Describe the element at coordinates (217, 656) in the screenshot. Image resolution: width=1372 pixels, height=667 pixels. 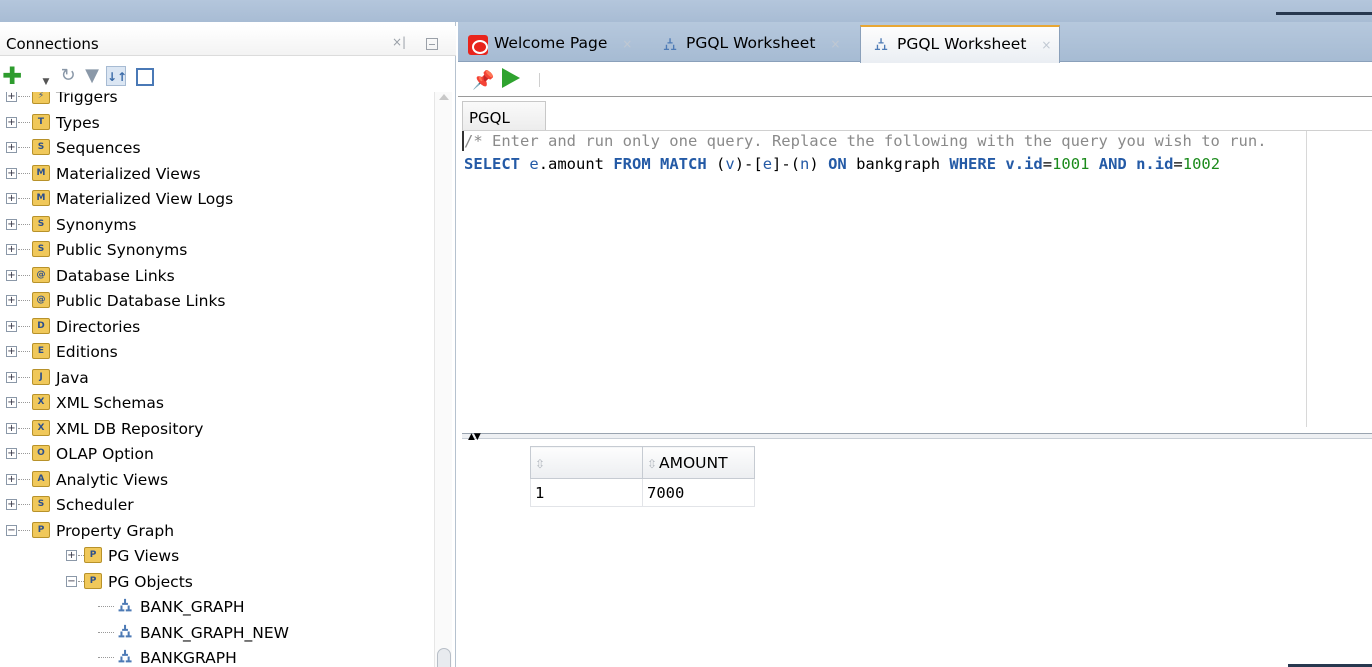
I see `tree-item: ⛼ BANKGRAPH` at that location.